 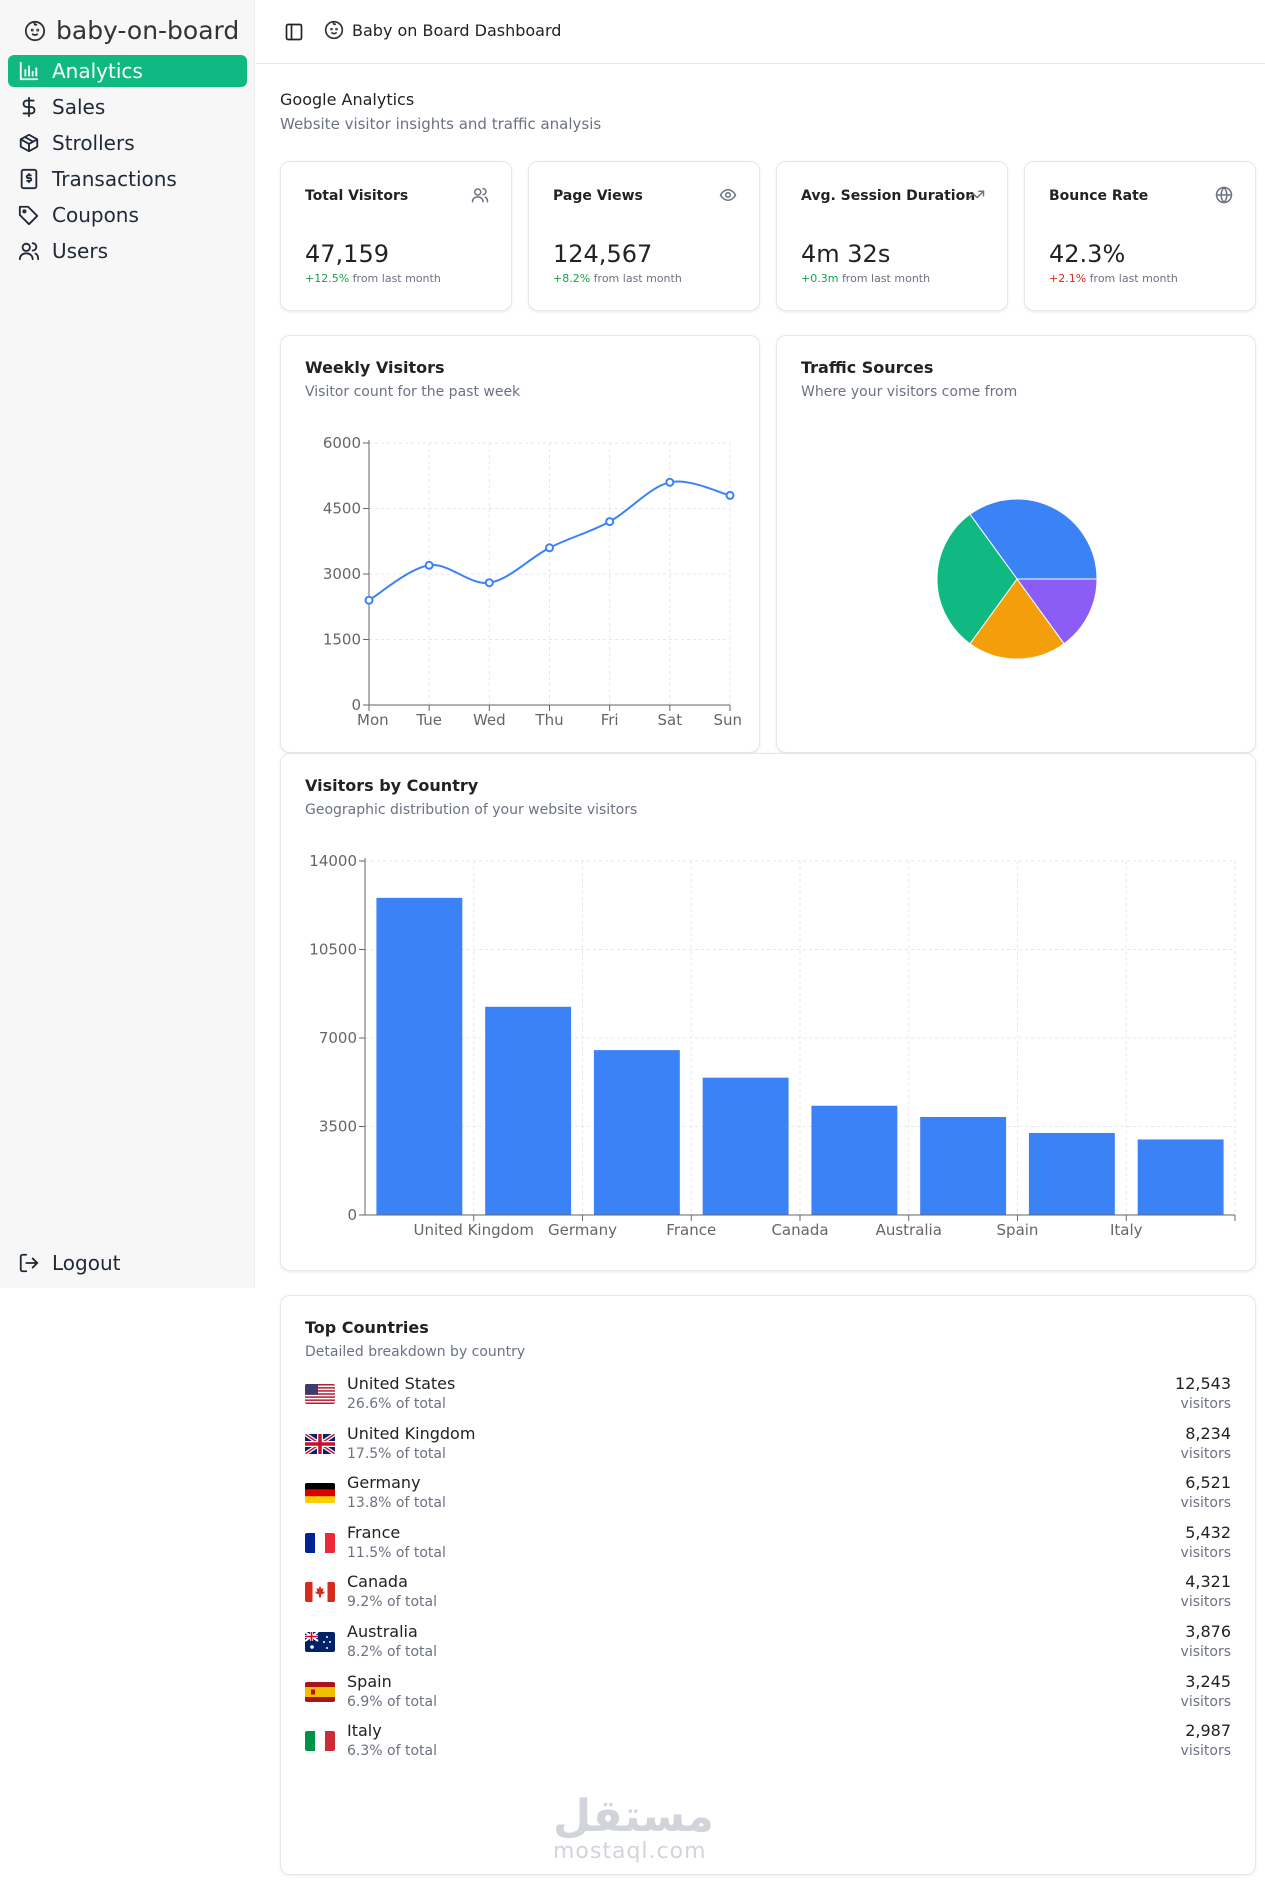 I want to click on logout-button: Logout, so click(x=127, y=1263).